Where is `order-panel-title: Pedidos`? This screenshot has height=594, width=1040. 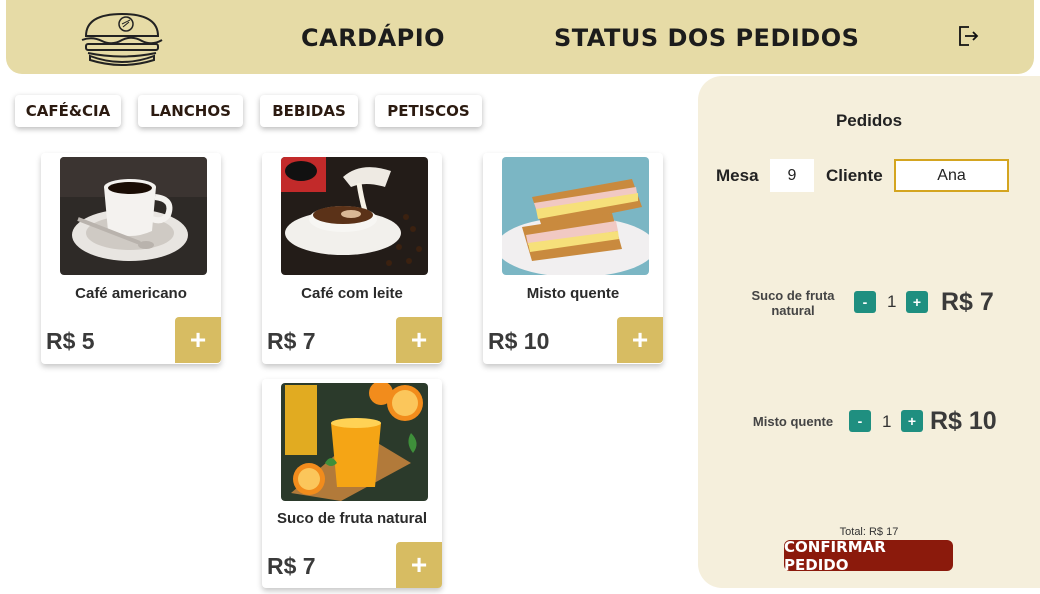 order-panel-title: Pedidos is located at coordinates (869, 120).